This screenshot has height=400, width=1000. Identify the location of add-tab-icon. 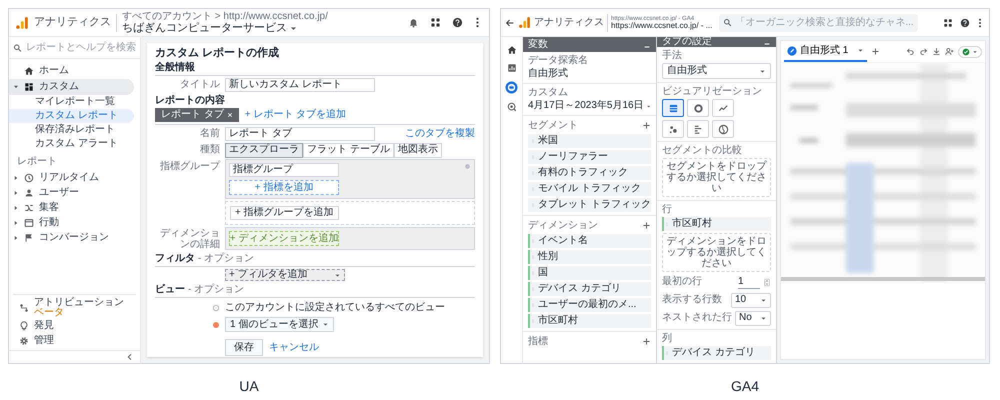
(875, 51).